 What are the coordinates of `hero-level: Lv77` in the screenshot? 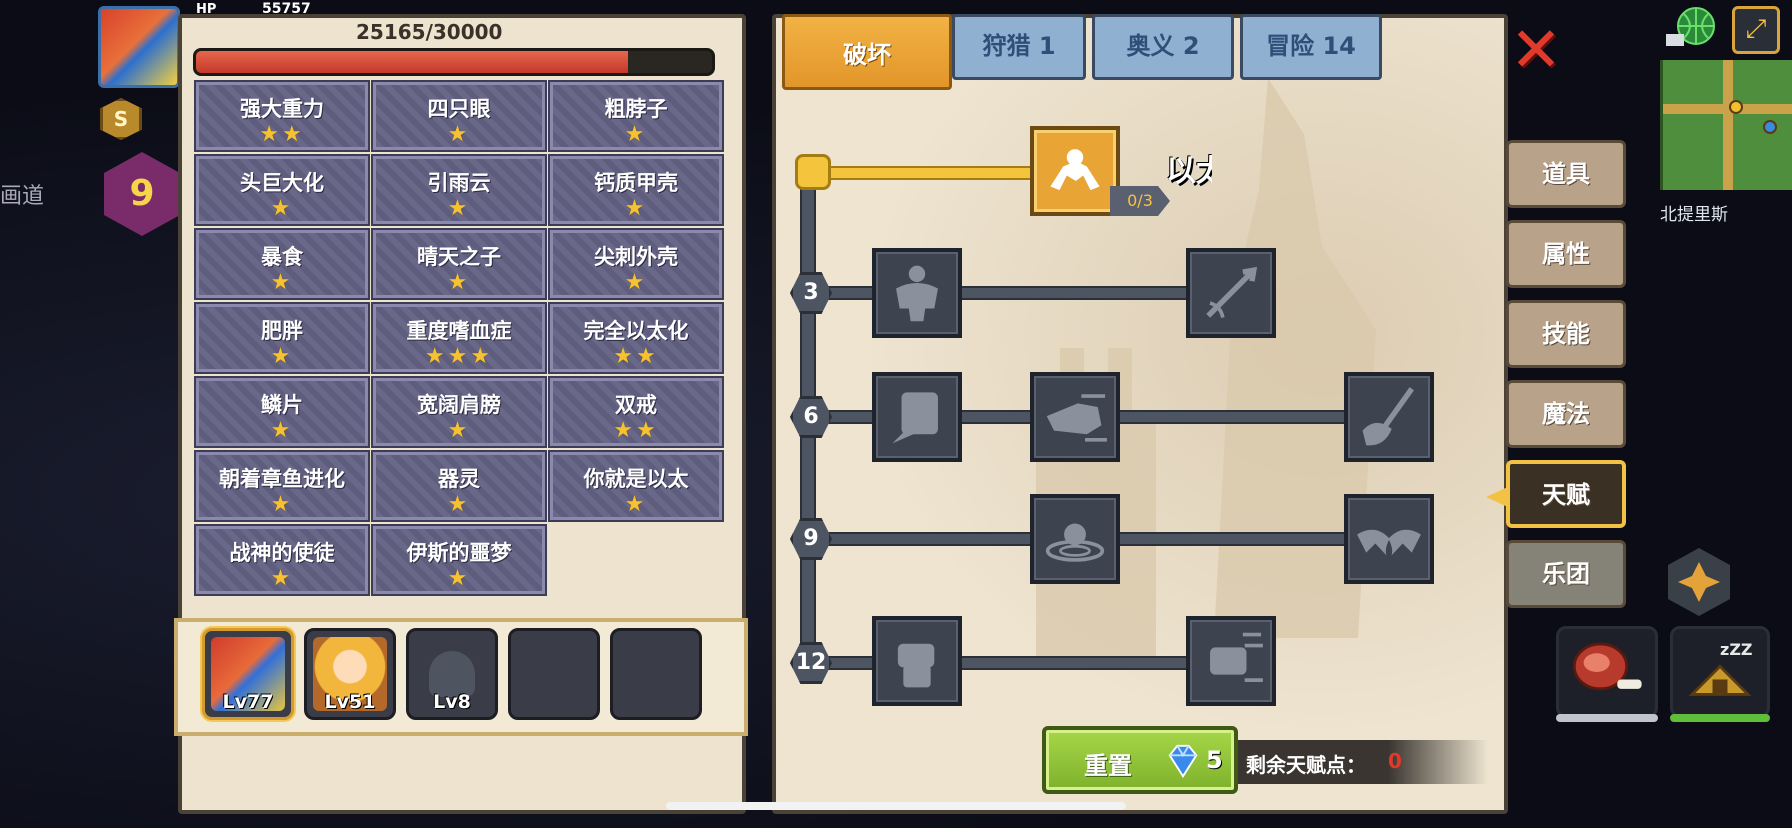 It's located at (248, 702).